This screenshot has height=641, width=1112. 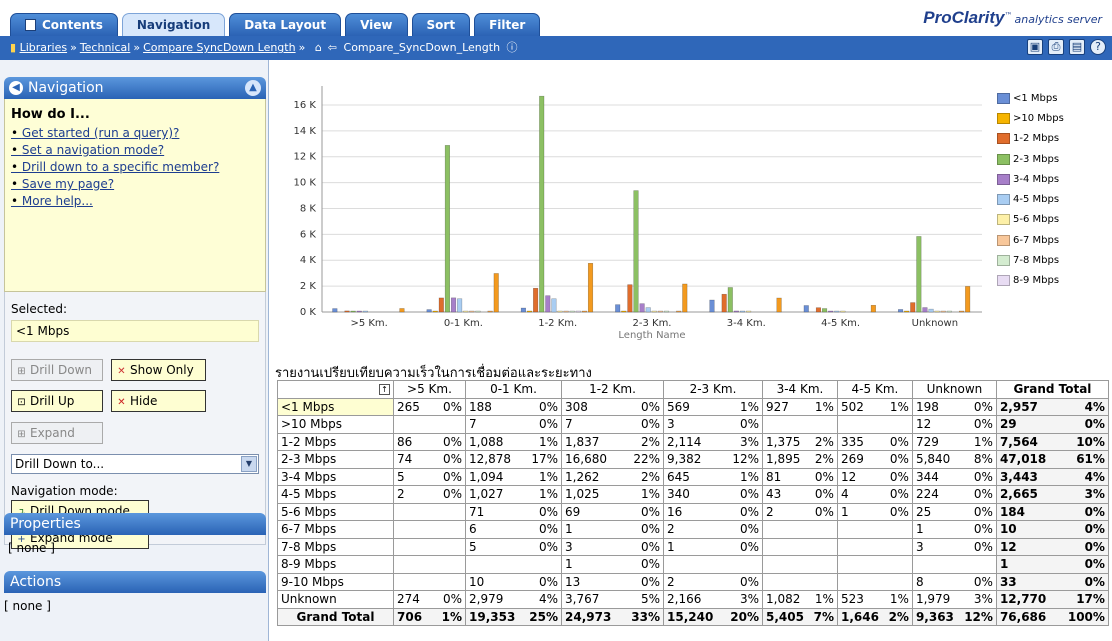 I want to click on table-cell: 16 0%, so click(x=713, y=511).